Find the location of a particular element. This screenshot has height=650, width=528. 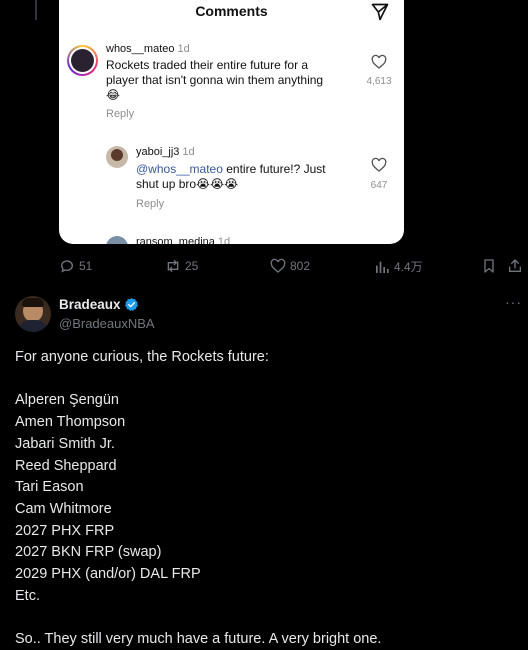

list-item: Jabari Smith Jr. is located at coordinates (65, 443).